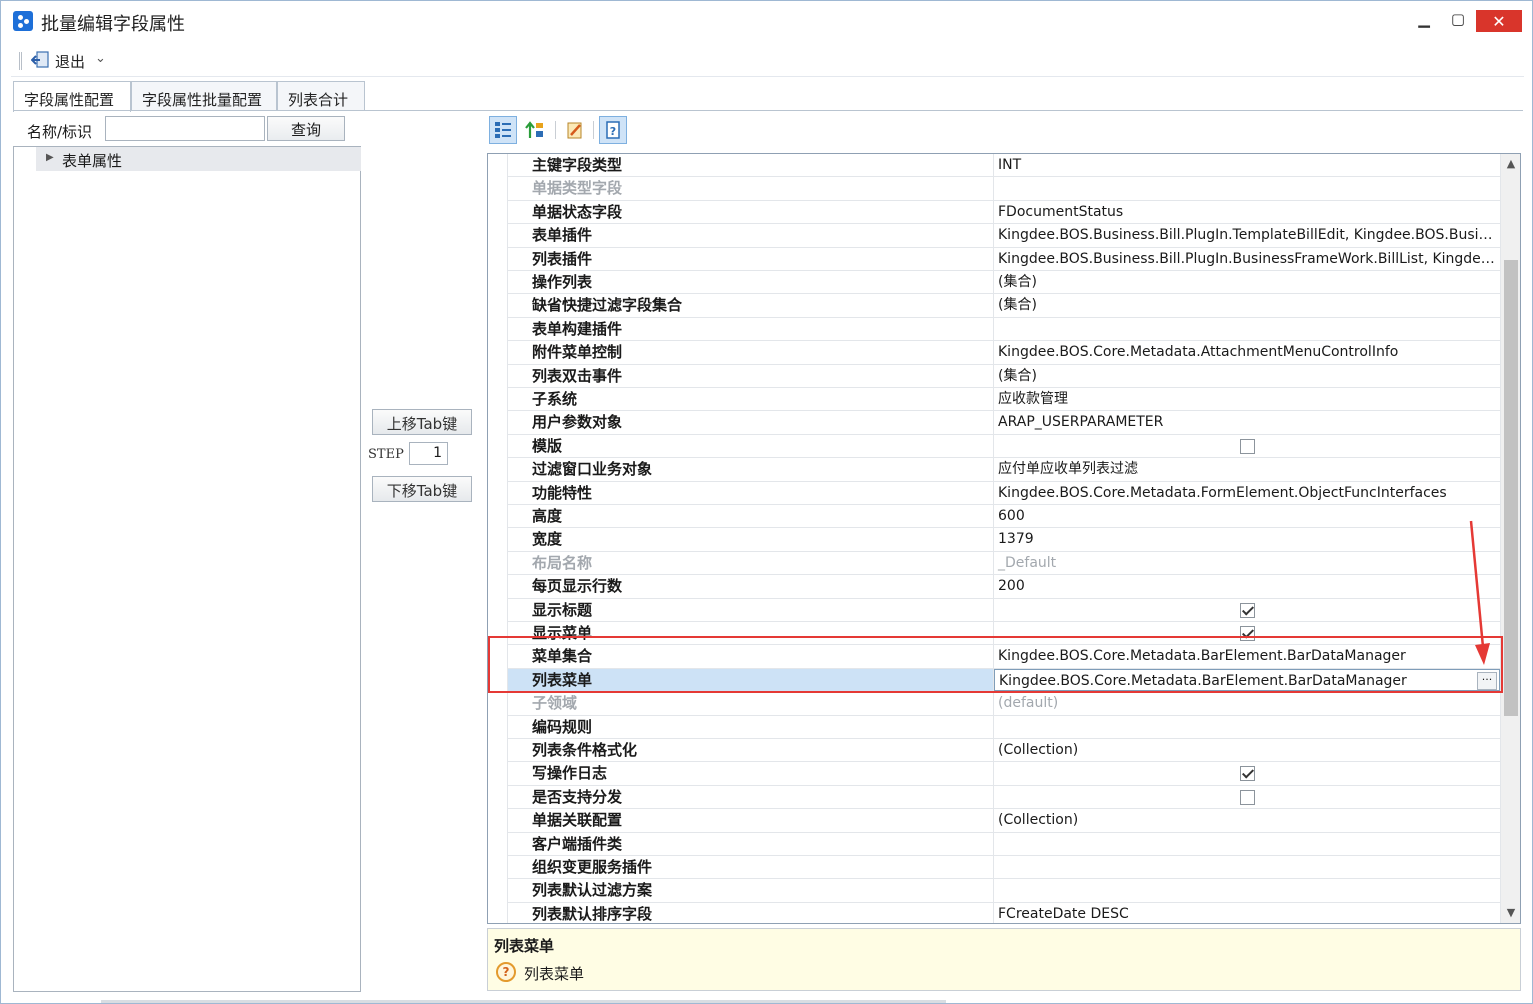 Image resolution: width=1533 pixels, height=1004 pixels. What do you see at coordinates (1247, 586) in the screenshot?
I see `property-value: 200` at bounding box center [1247, 586].